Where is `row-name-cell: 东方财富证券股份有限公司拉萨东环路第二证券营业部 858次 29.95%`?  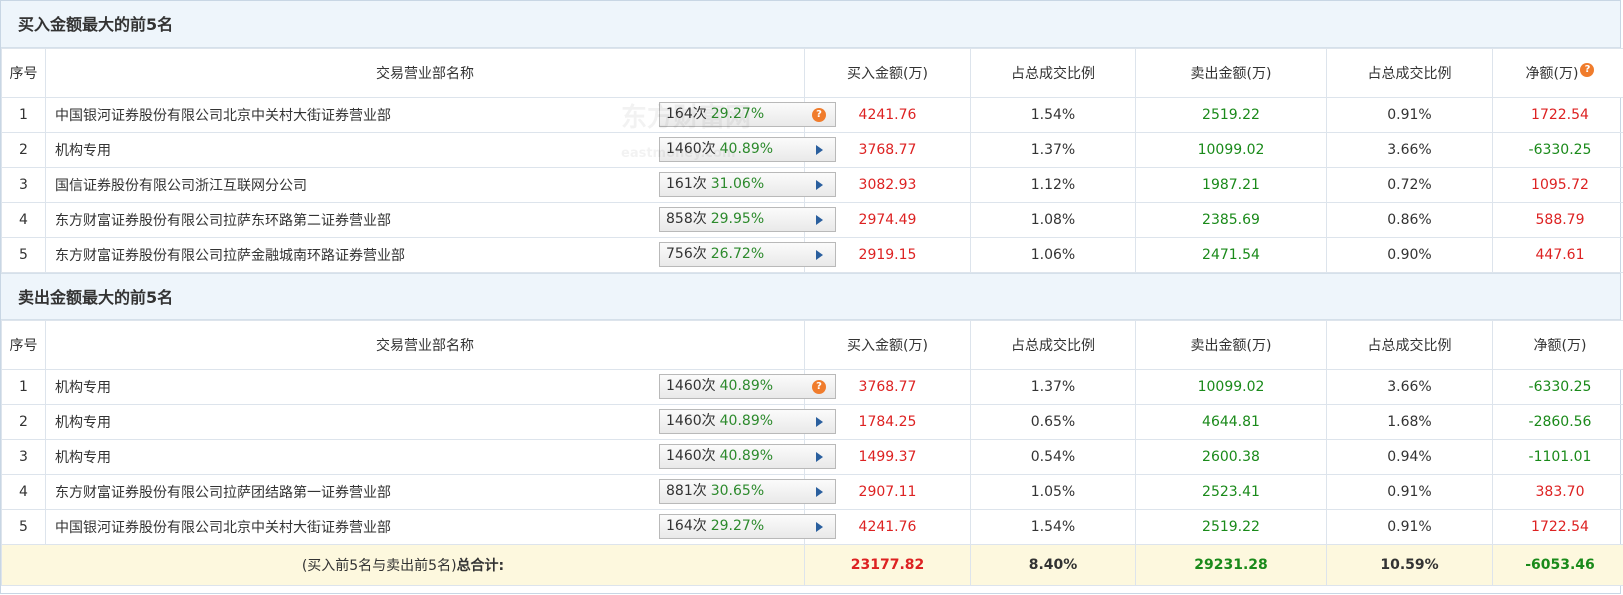 row-name-cell: 东方财富证券股份有限公司拉萨东环路第二证券营业部 858次 29.95% is located at coordinates (440, 220).